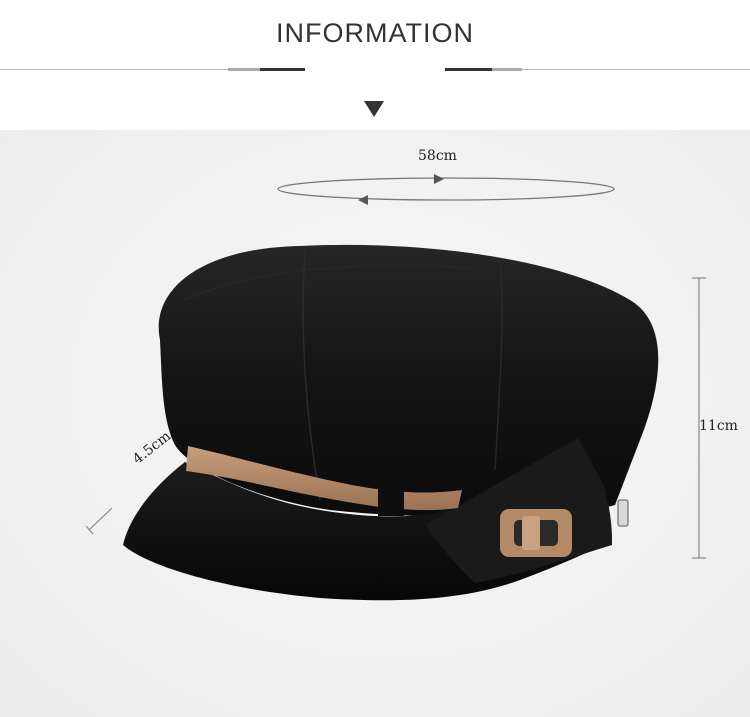 Image resolution: width=750 pixels, height=717 pixels. What do you see at coordinates (623, 513) in the screenshot?
I see `side-tab` at bounding box center [623, 513].